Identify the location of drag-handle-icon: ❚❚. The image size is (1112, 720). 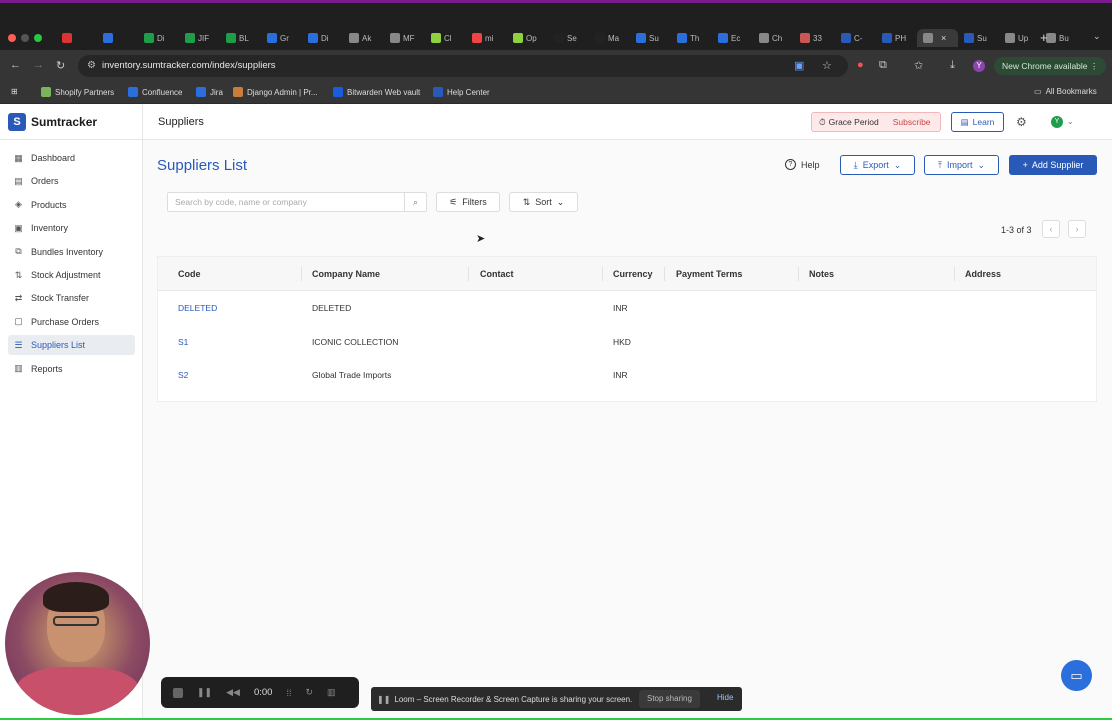
(383, 699).